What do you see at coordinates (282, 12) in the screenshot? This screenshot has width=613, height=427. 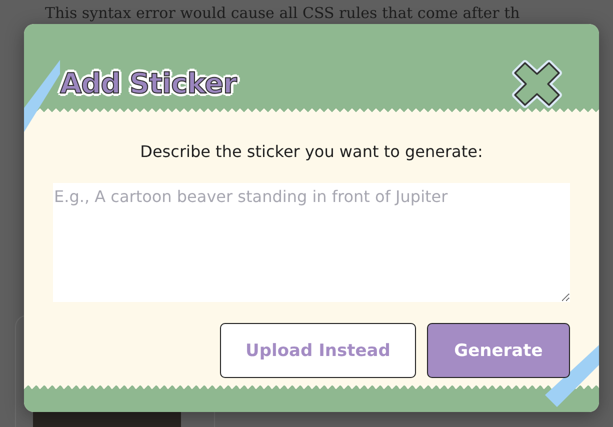 I see `article-text: This syntax error would cause all CSS rules that come after th` at bounding box center [282, 12].